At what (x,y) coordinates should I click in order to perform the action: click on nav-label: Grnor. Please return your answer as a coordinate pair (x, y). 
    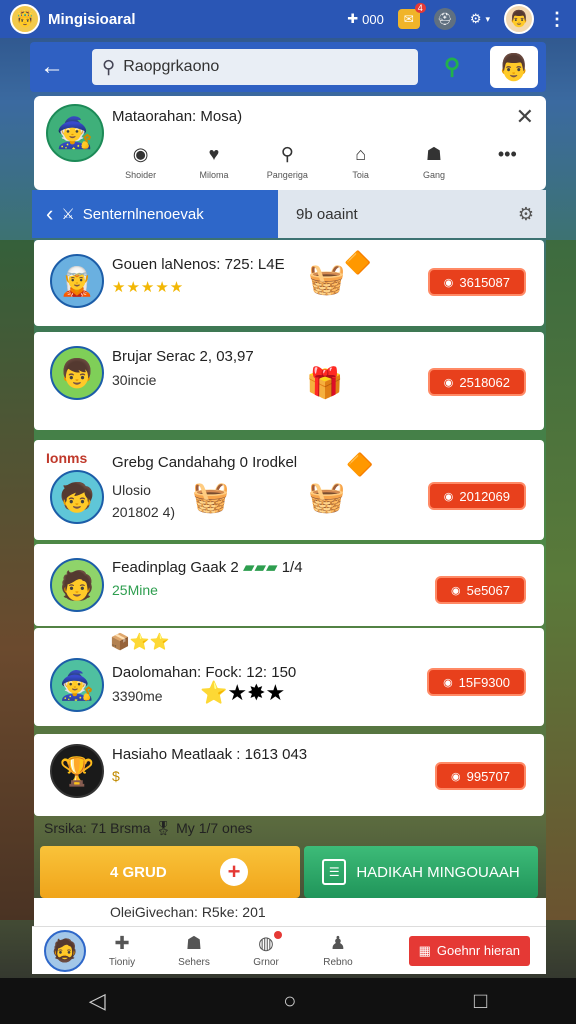
    Looking at the image, I should click on (266, 962).